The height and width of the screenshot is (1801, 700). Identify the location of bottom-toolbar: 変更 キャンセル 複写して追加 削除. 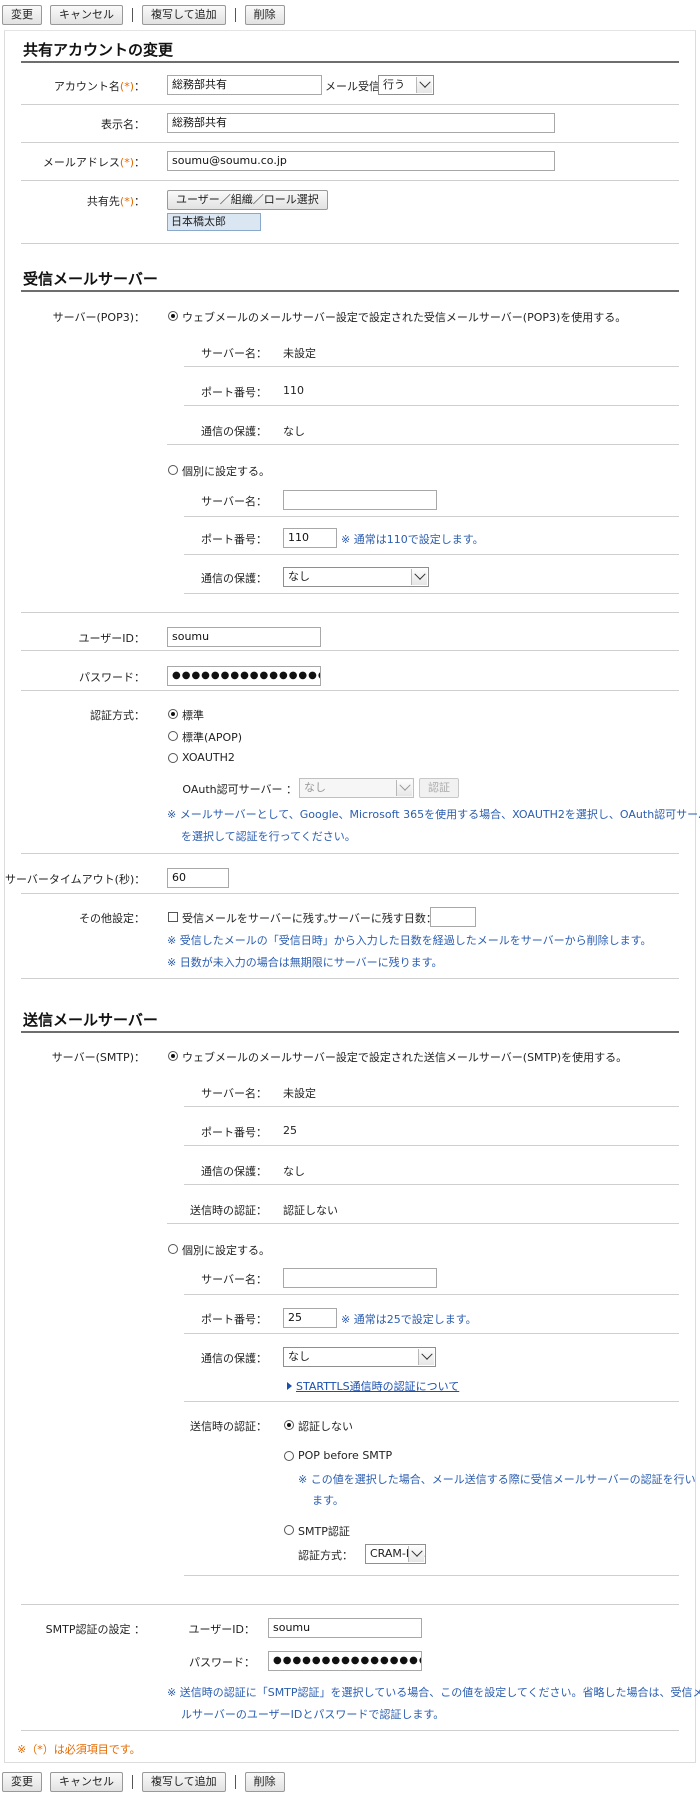
(350, 1782).